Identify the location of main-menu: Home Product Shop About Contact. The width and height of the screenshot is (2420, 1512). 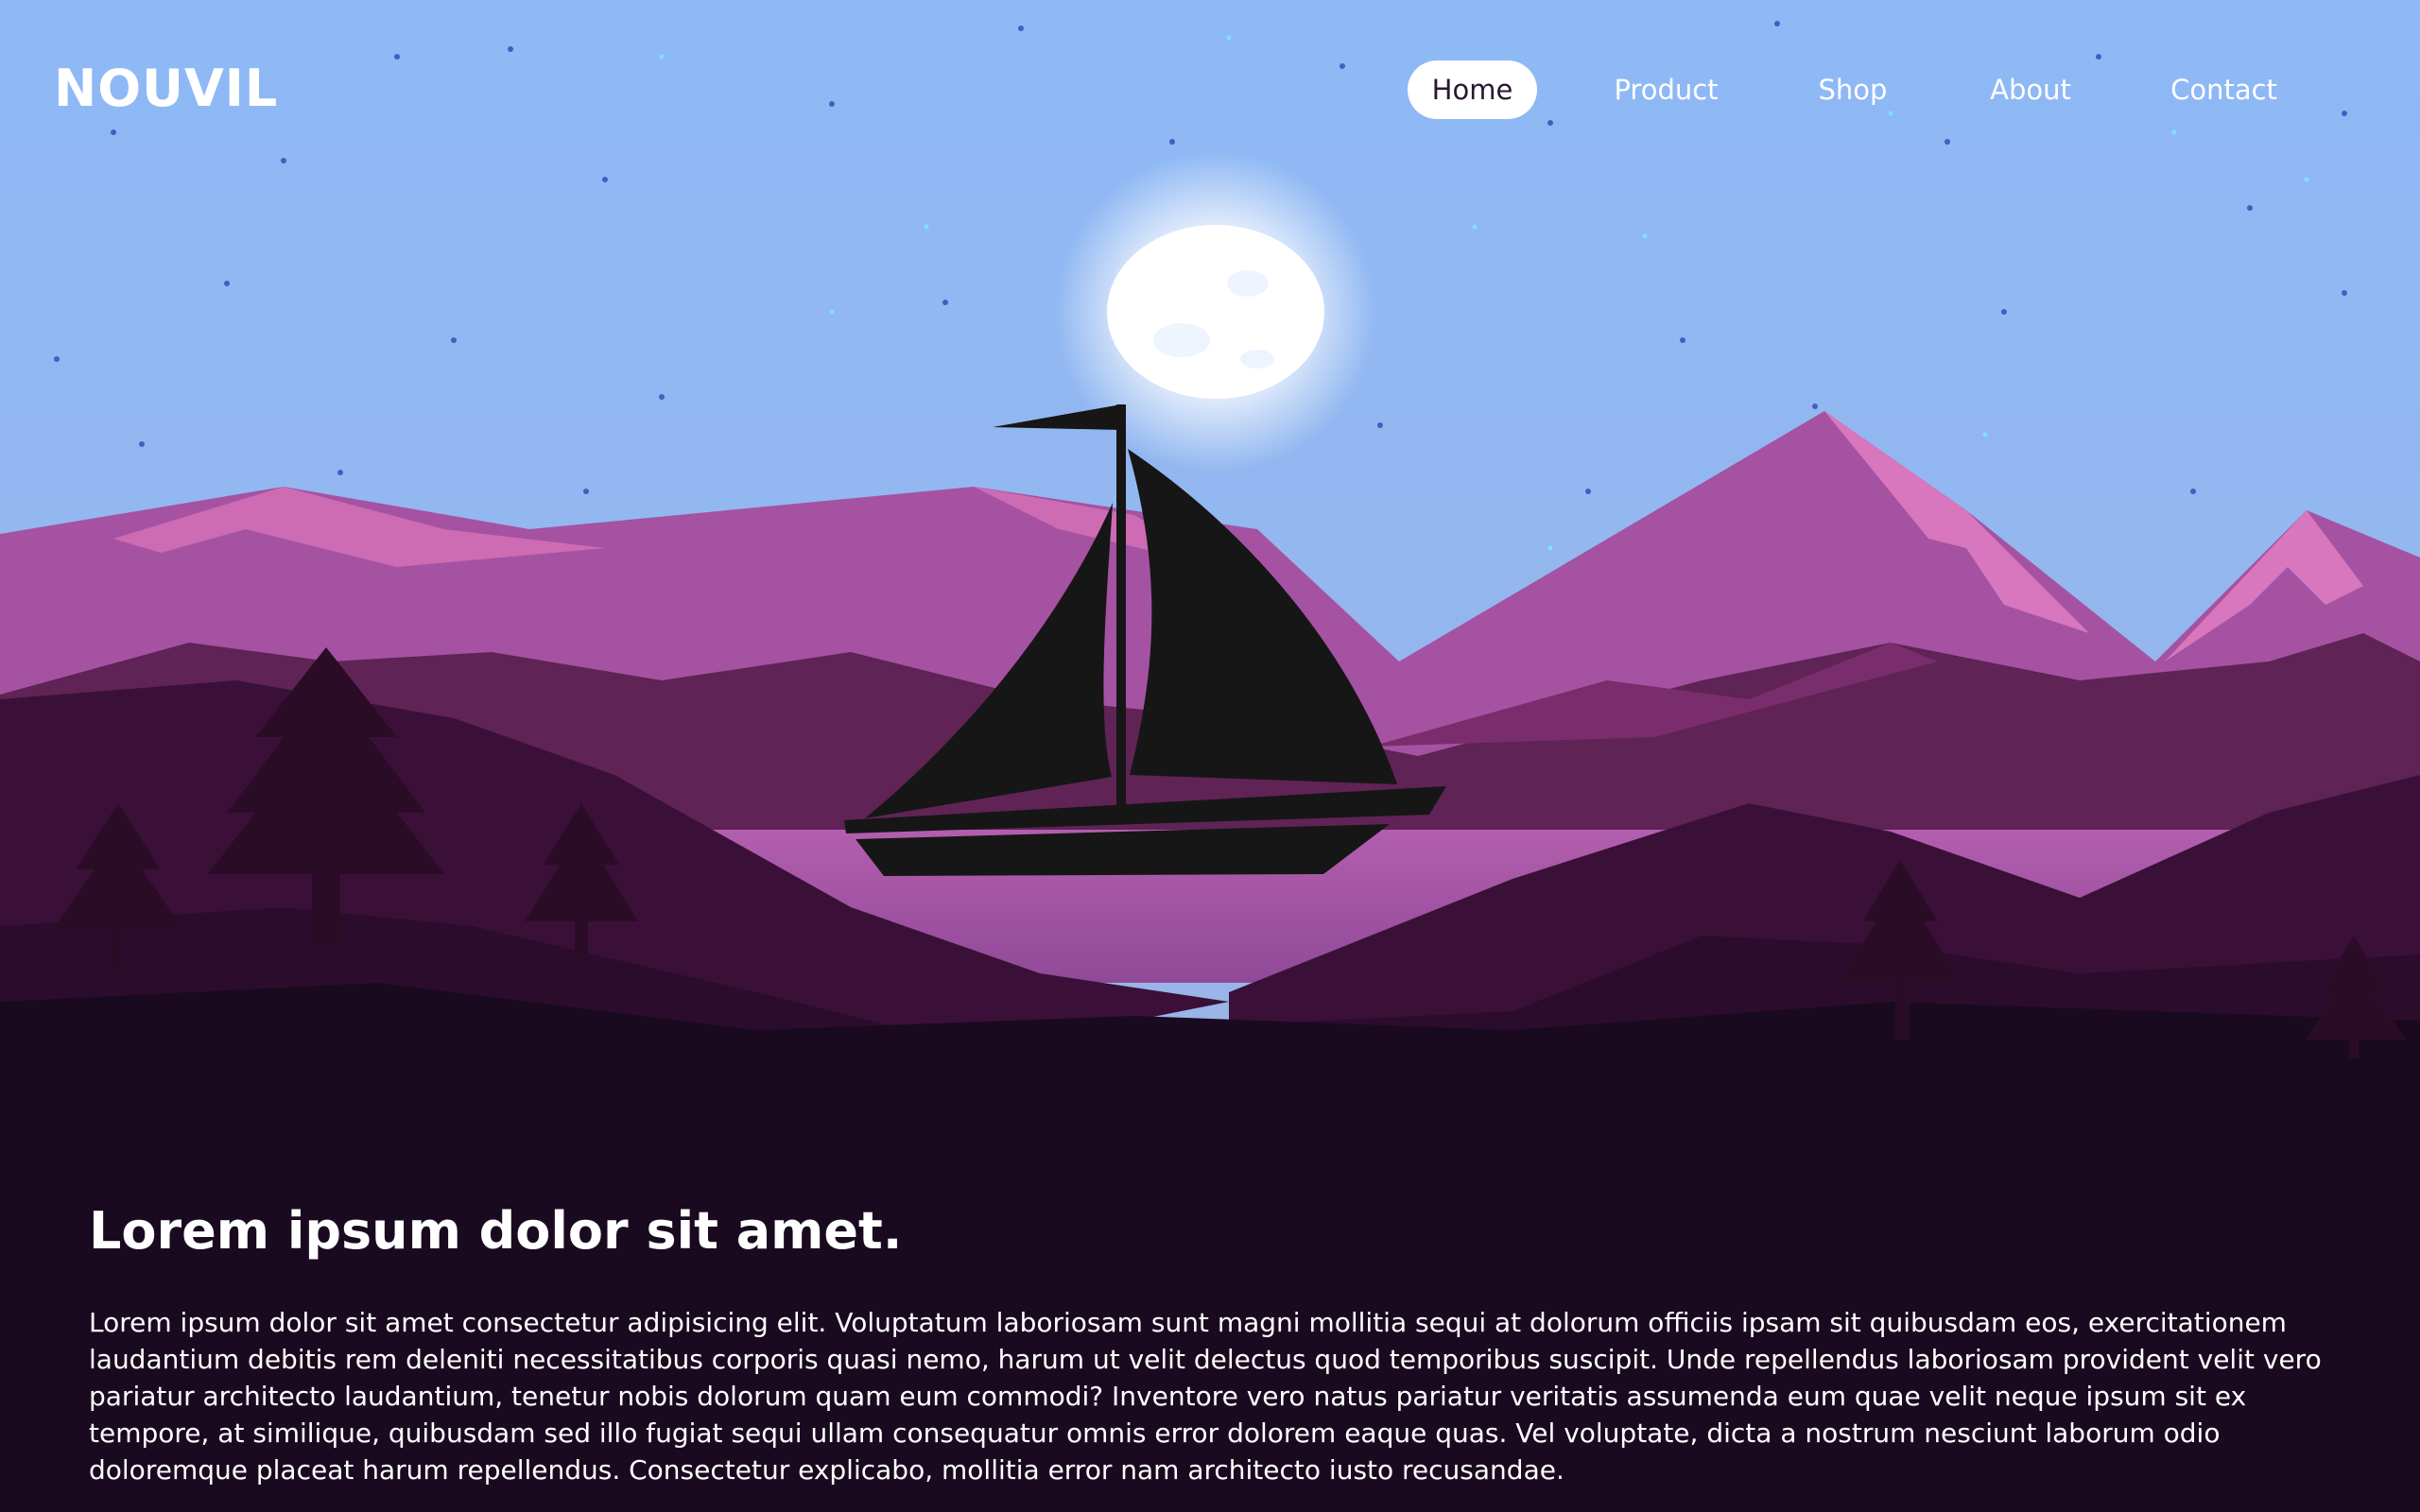
(1210, 89).